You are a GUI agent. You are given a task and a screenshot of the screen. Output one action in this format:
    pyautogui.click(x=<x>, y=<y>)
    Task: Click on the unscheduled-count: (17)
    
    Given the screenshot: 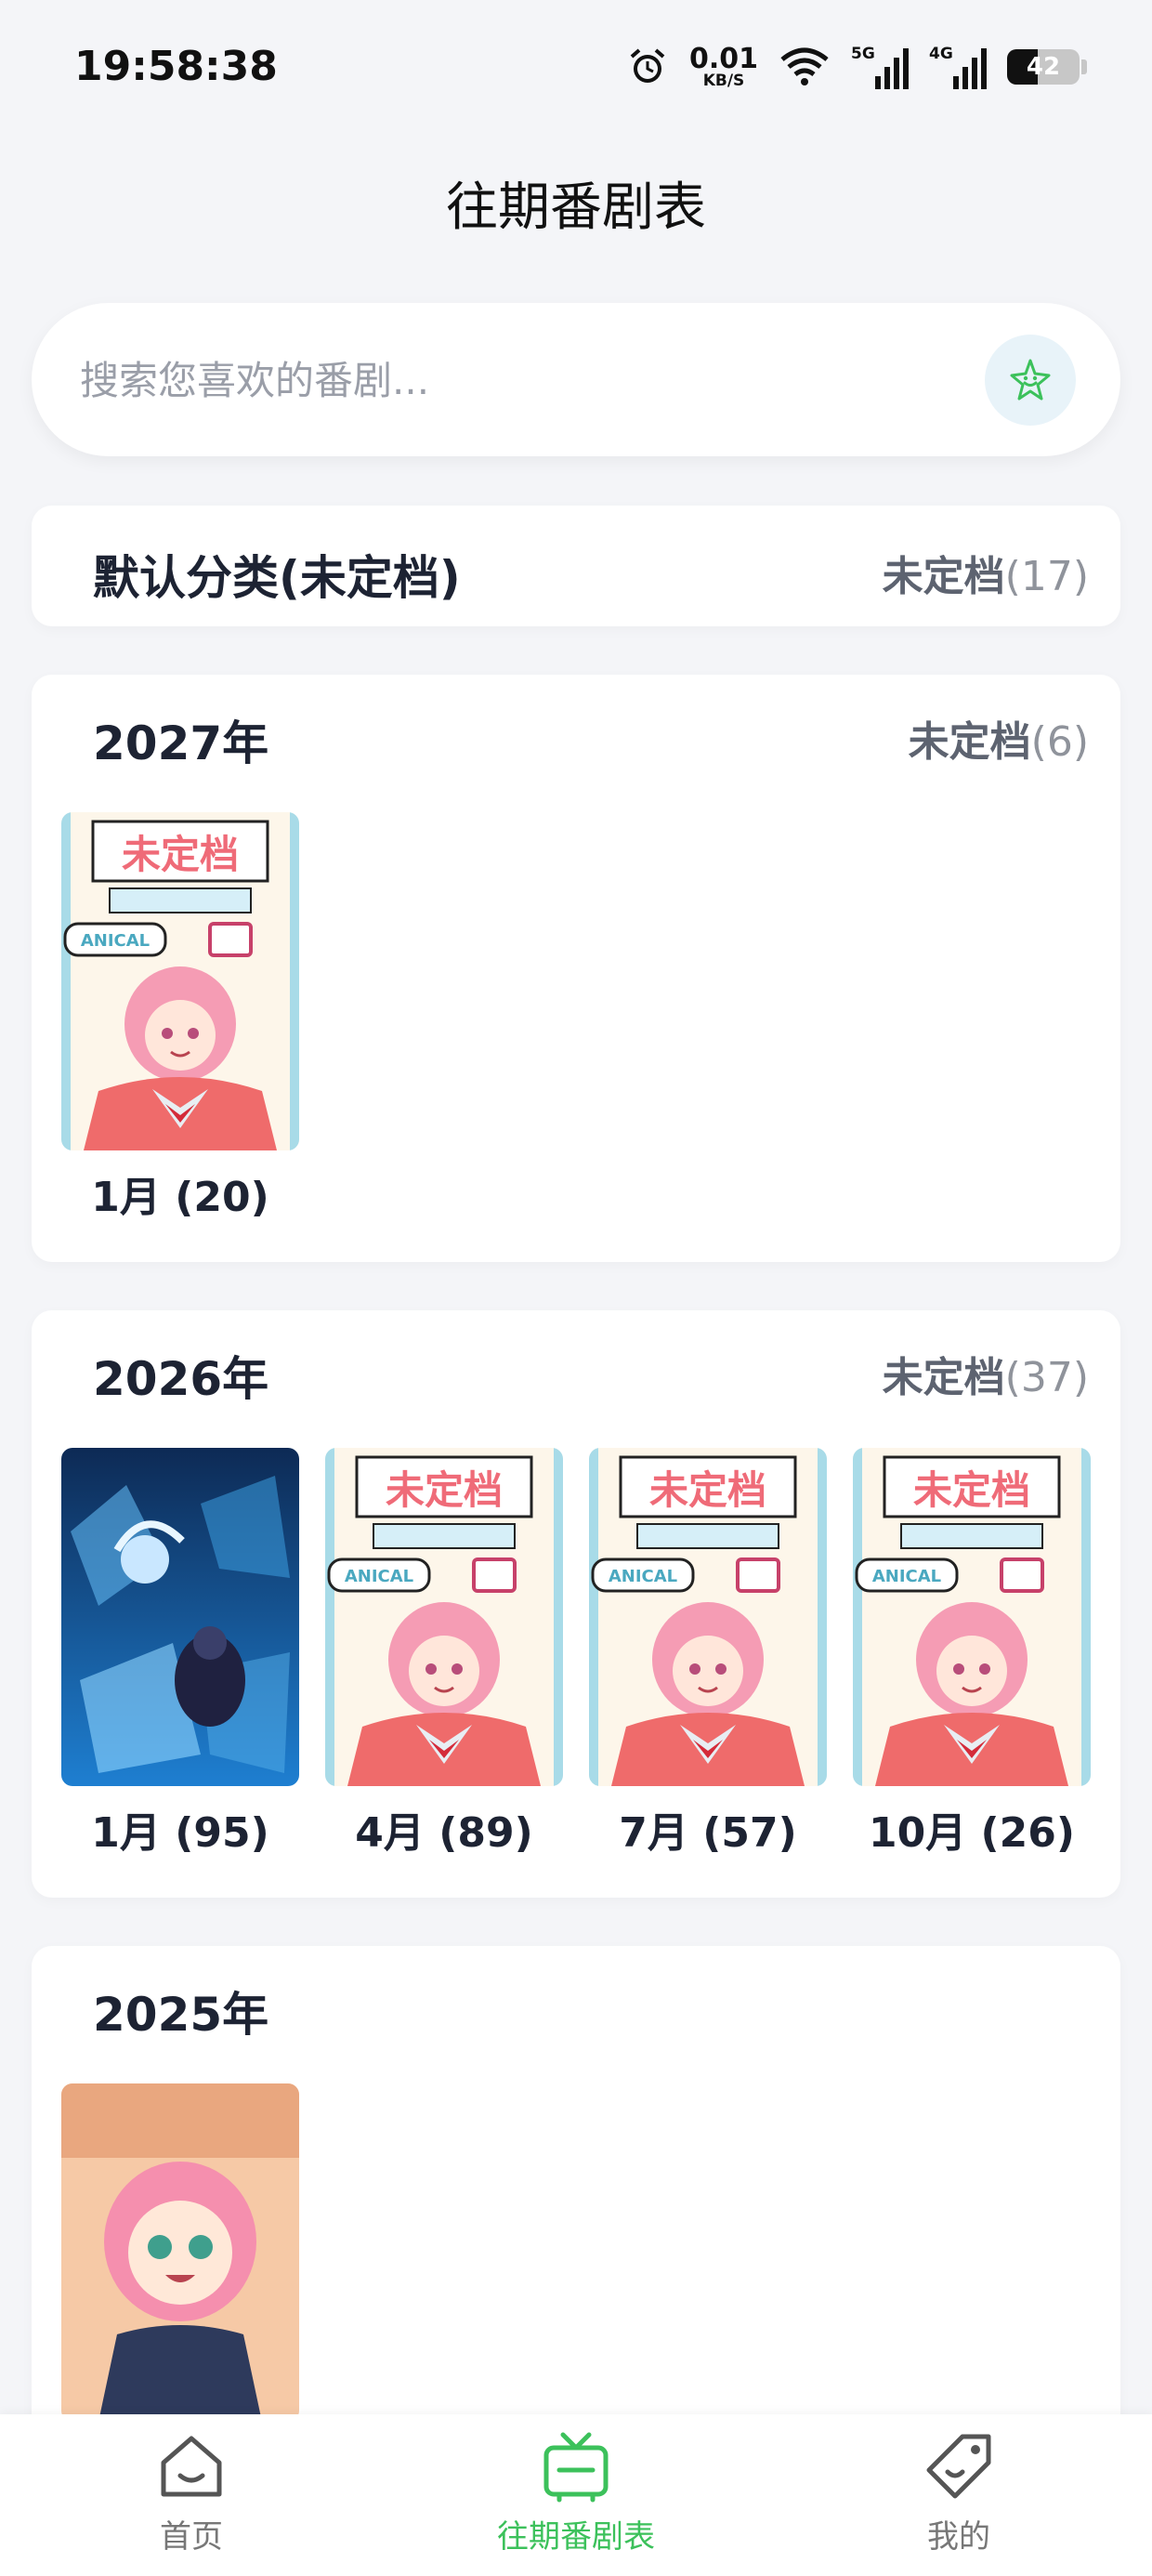 What is the action you would take?
    pyautogui.click(x=1046, y=576)
    